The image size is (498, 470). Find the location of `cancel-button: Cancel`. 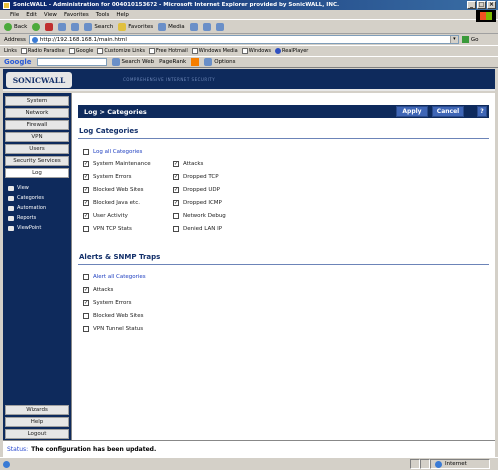

cancel-button: Cancel is located at coordinates (448, 111).